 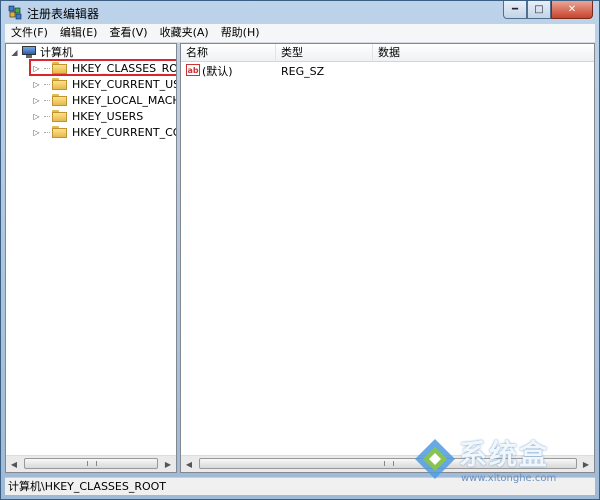 I want to click on watermark-text: 系统盒, so click(x=504, y=454).